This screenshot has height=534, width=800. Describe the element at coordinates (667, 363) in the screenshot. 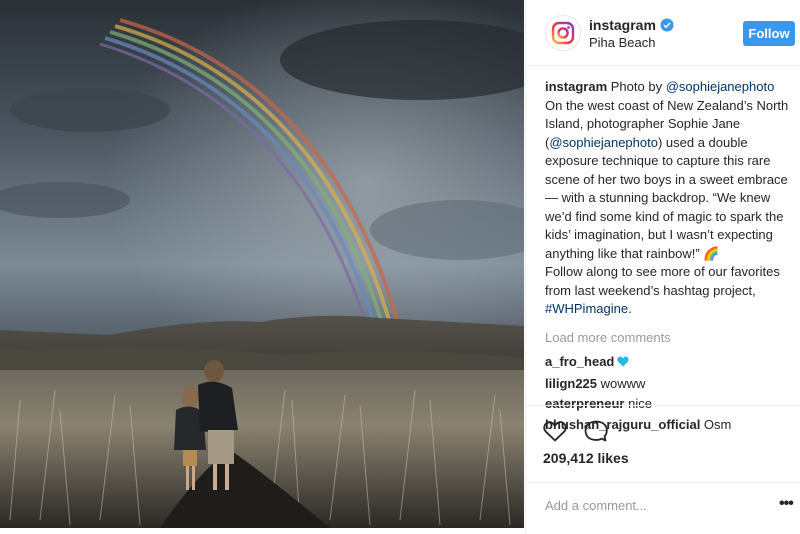

I see `comment-item: a_fro_head` at that location.